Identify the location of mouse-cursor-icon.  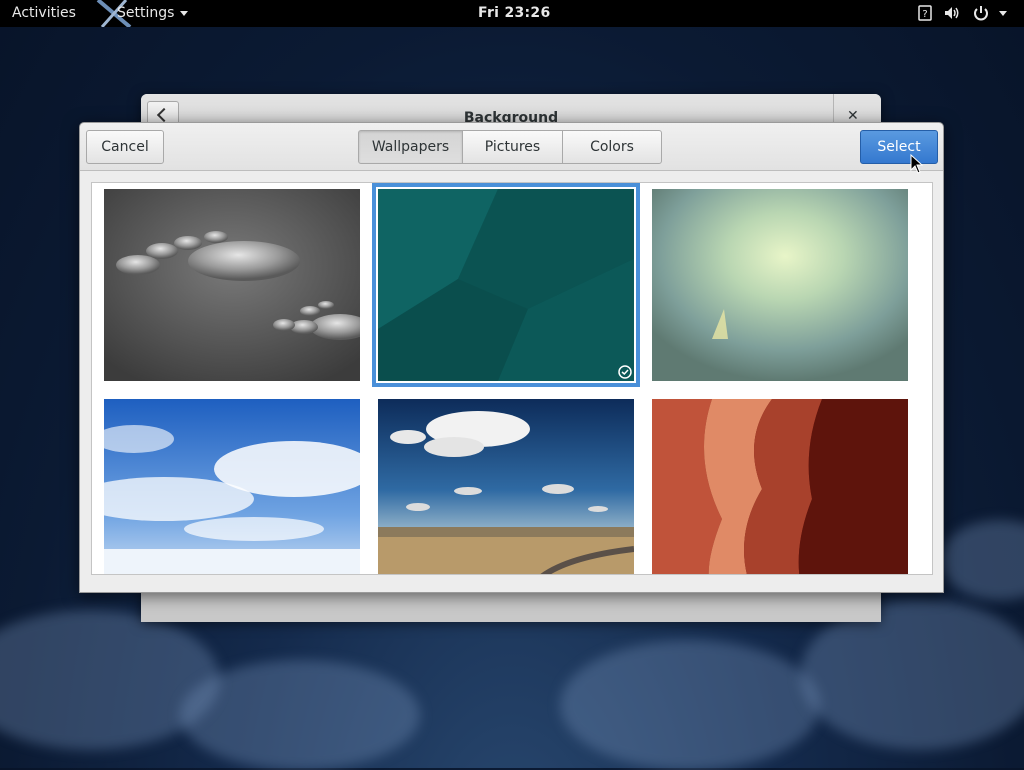
(917, 164).